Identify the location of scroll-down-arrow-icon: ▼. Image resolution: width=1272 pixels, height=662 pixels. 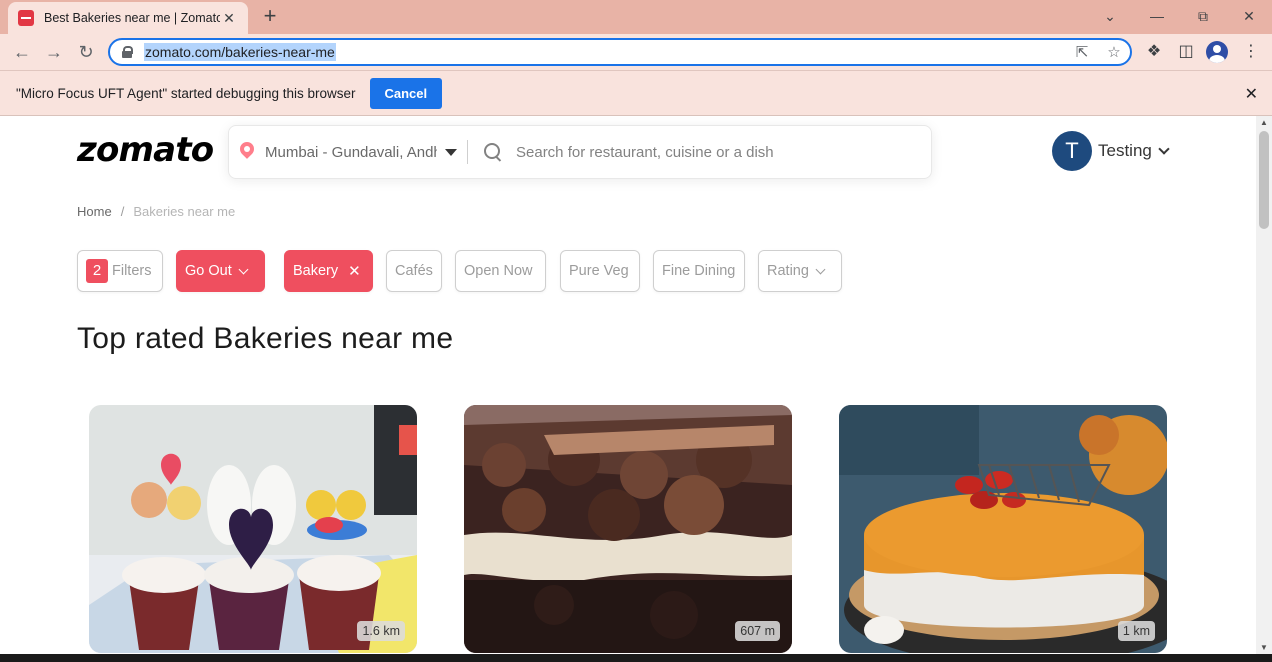
(1264, 647).